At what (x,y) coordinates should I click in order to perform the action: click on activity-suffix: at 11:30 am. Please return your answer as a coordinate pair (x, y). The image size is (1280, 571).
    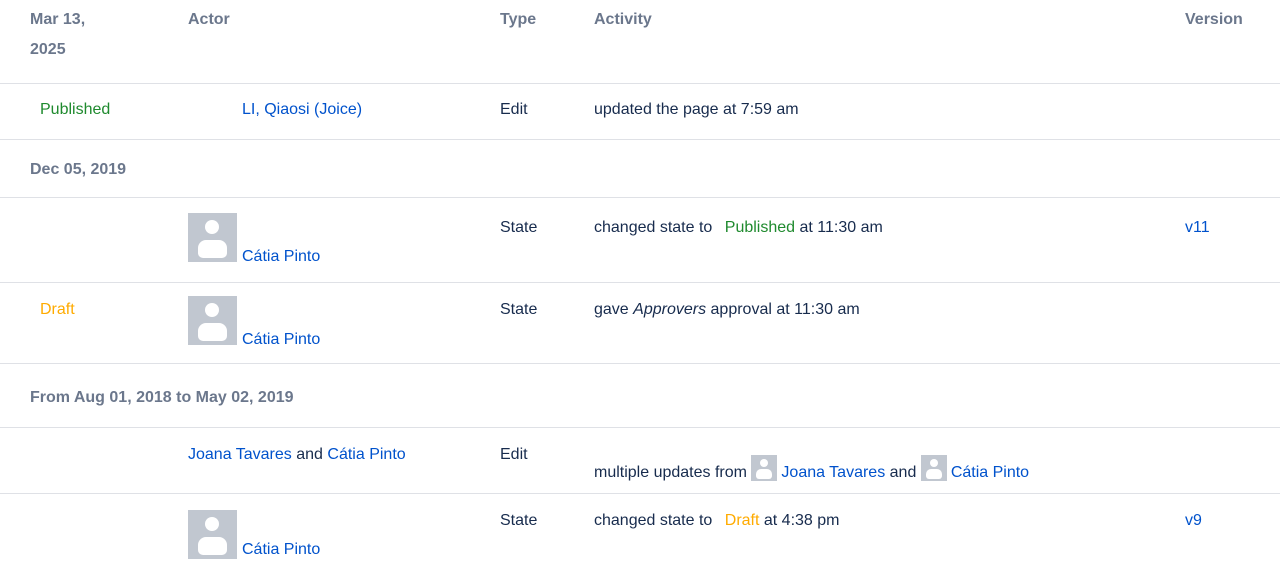
    Looking at the image, I should click on (841, 227).